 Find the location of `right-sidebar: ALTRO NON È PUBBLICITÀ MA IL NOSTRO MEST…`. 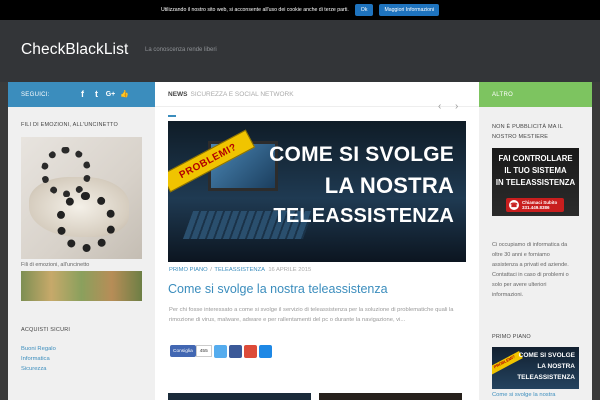

right-sidebar: ALTRO NON È PUBBLICITÀ MA IL NOSTRO MEST… is located at coordinates (535, 241).